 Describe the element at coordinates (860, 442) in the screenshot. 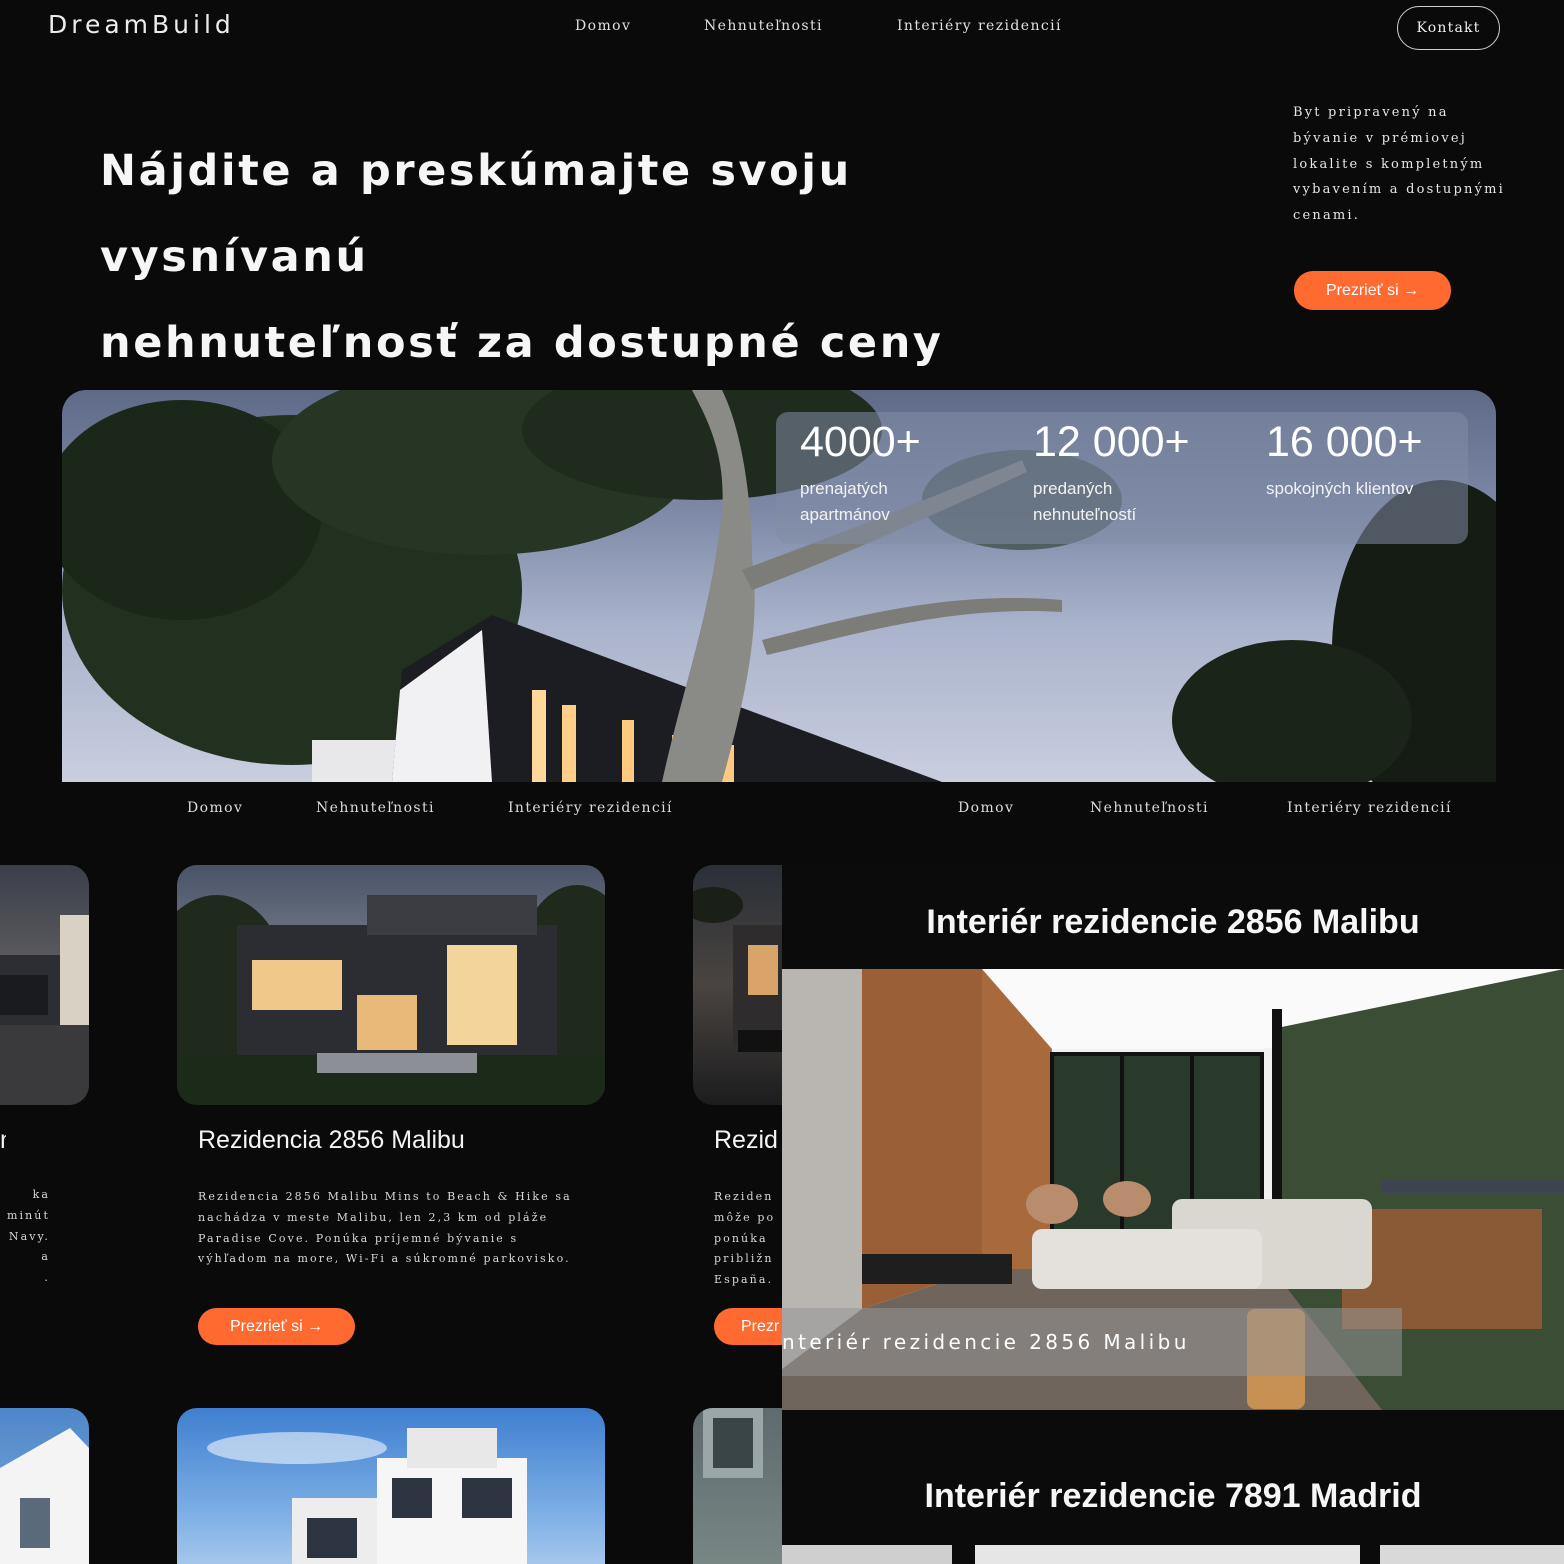

I see `stat-value-apartments: 4000+` at that location.